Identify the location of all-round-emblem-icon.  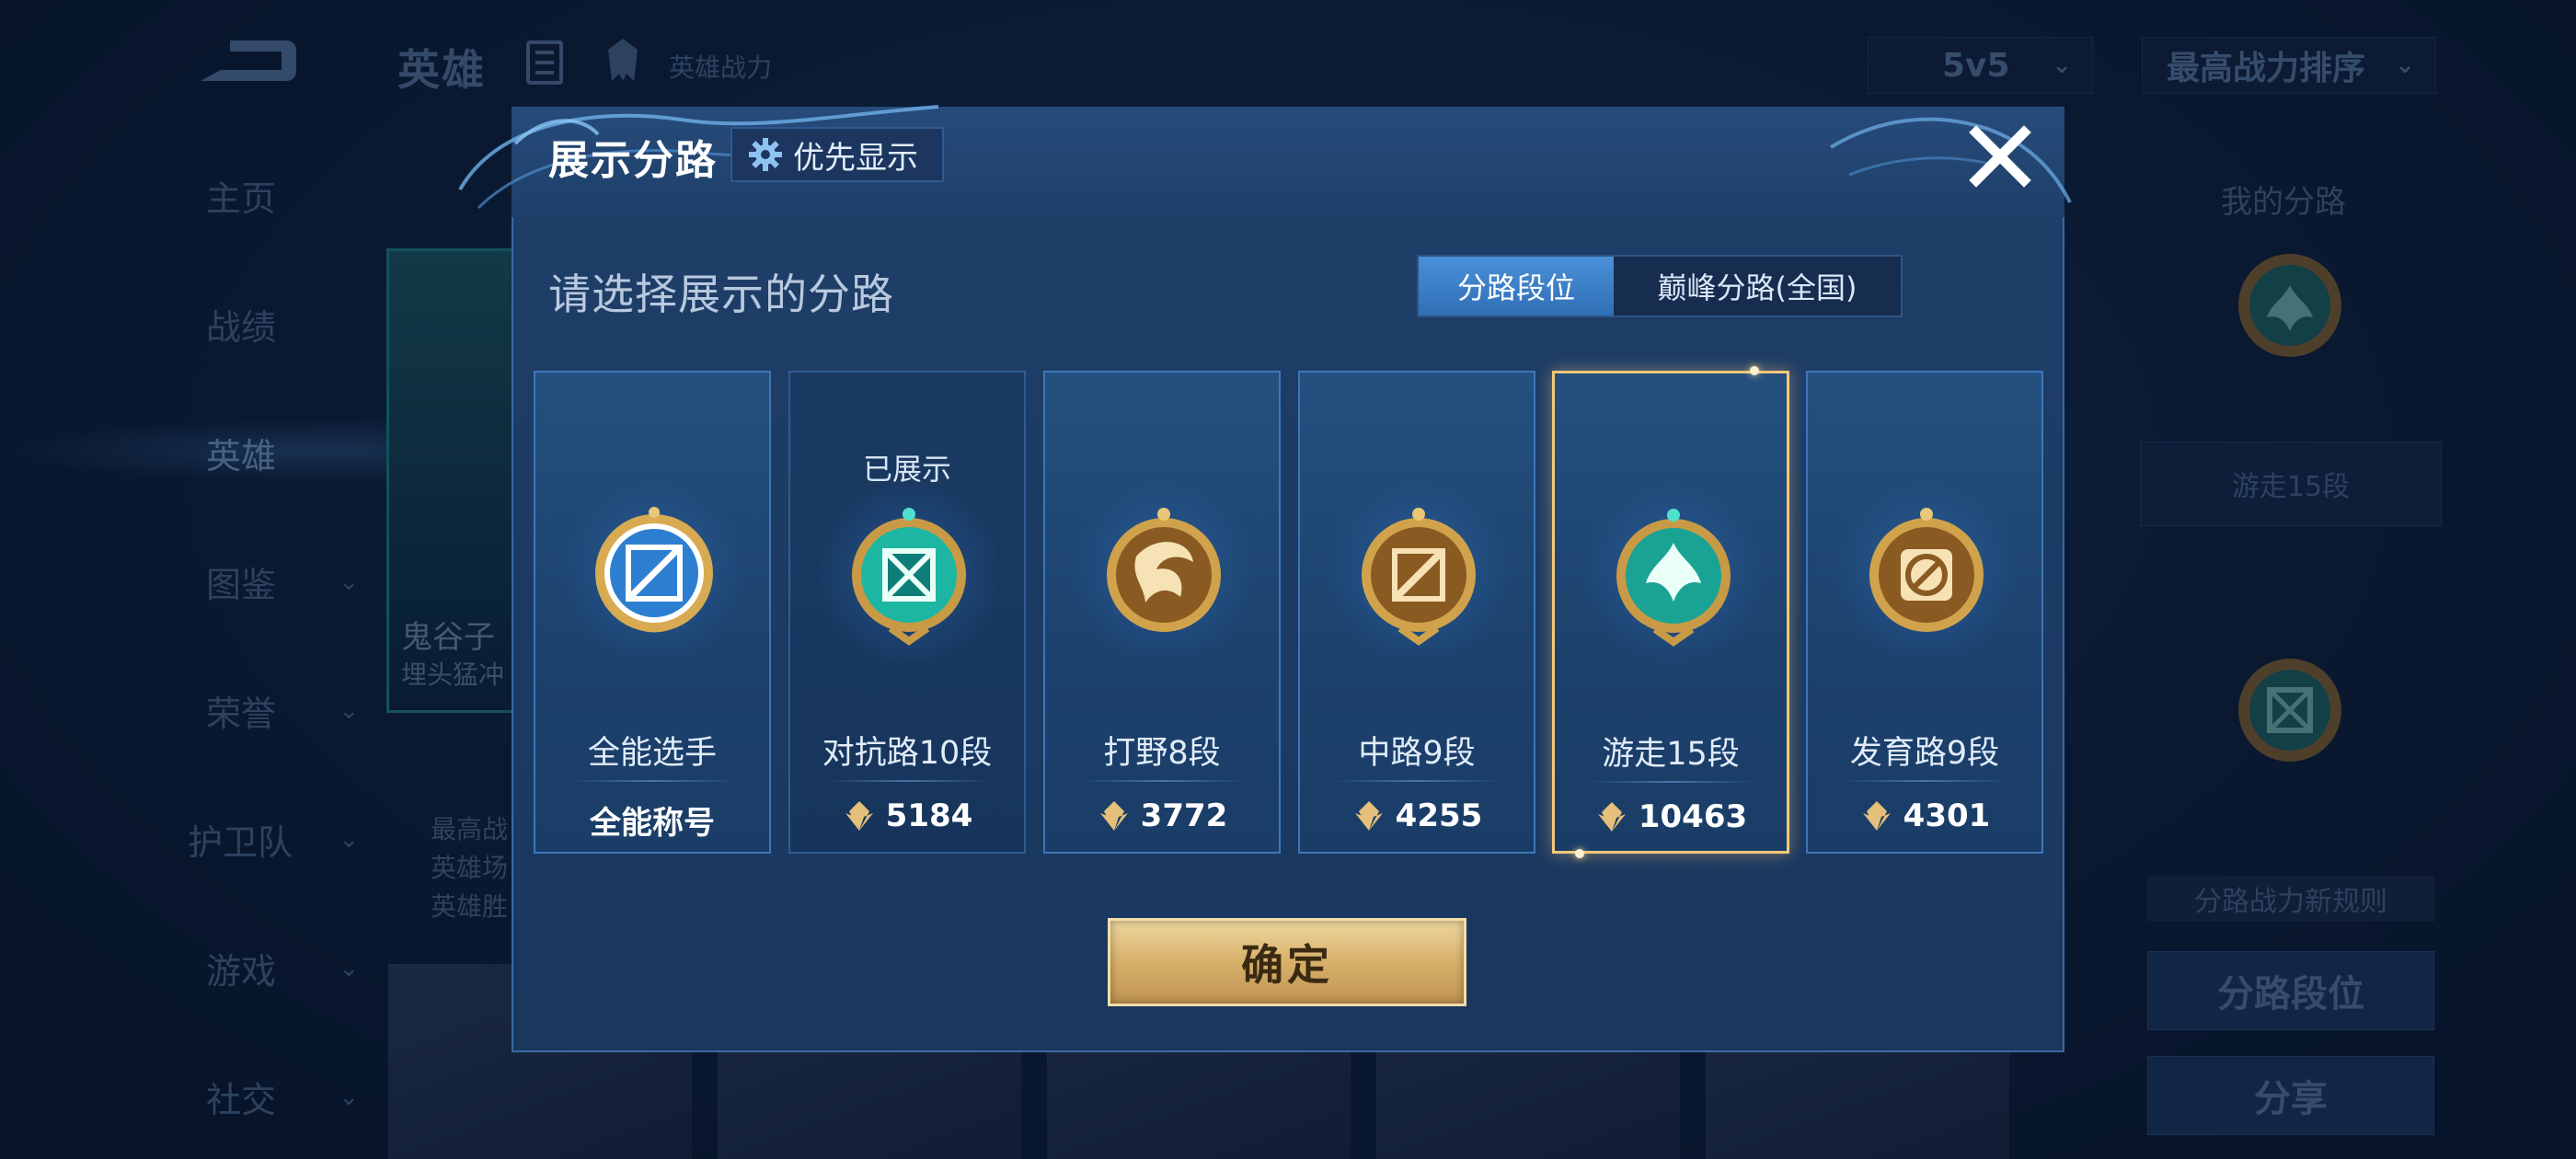
(654, 570).